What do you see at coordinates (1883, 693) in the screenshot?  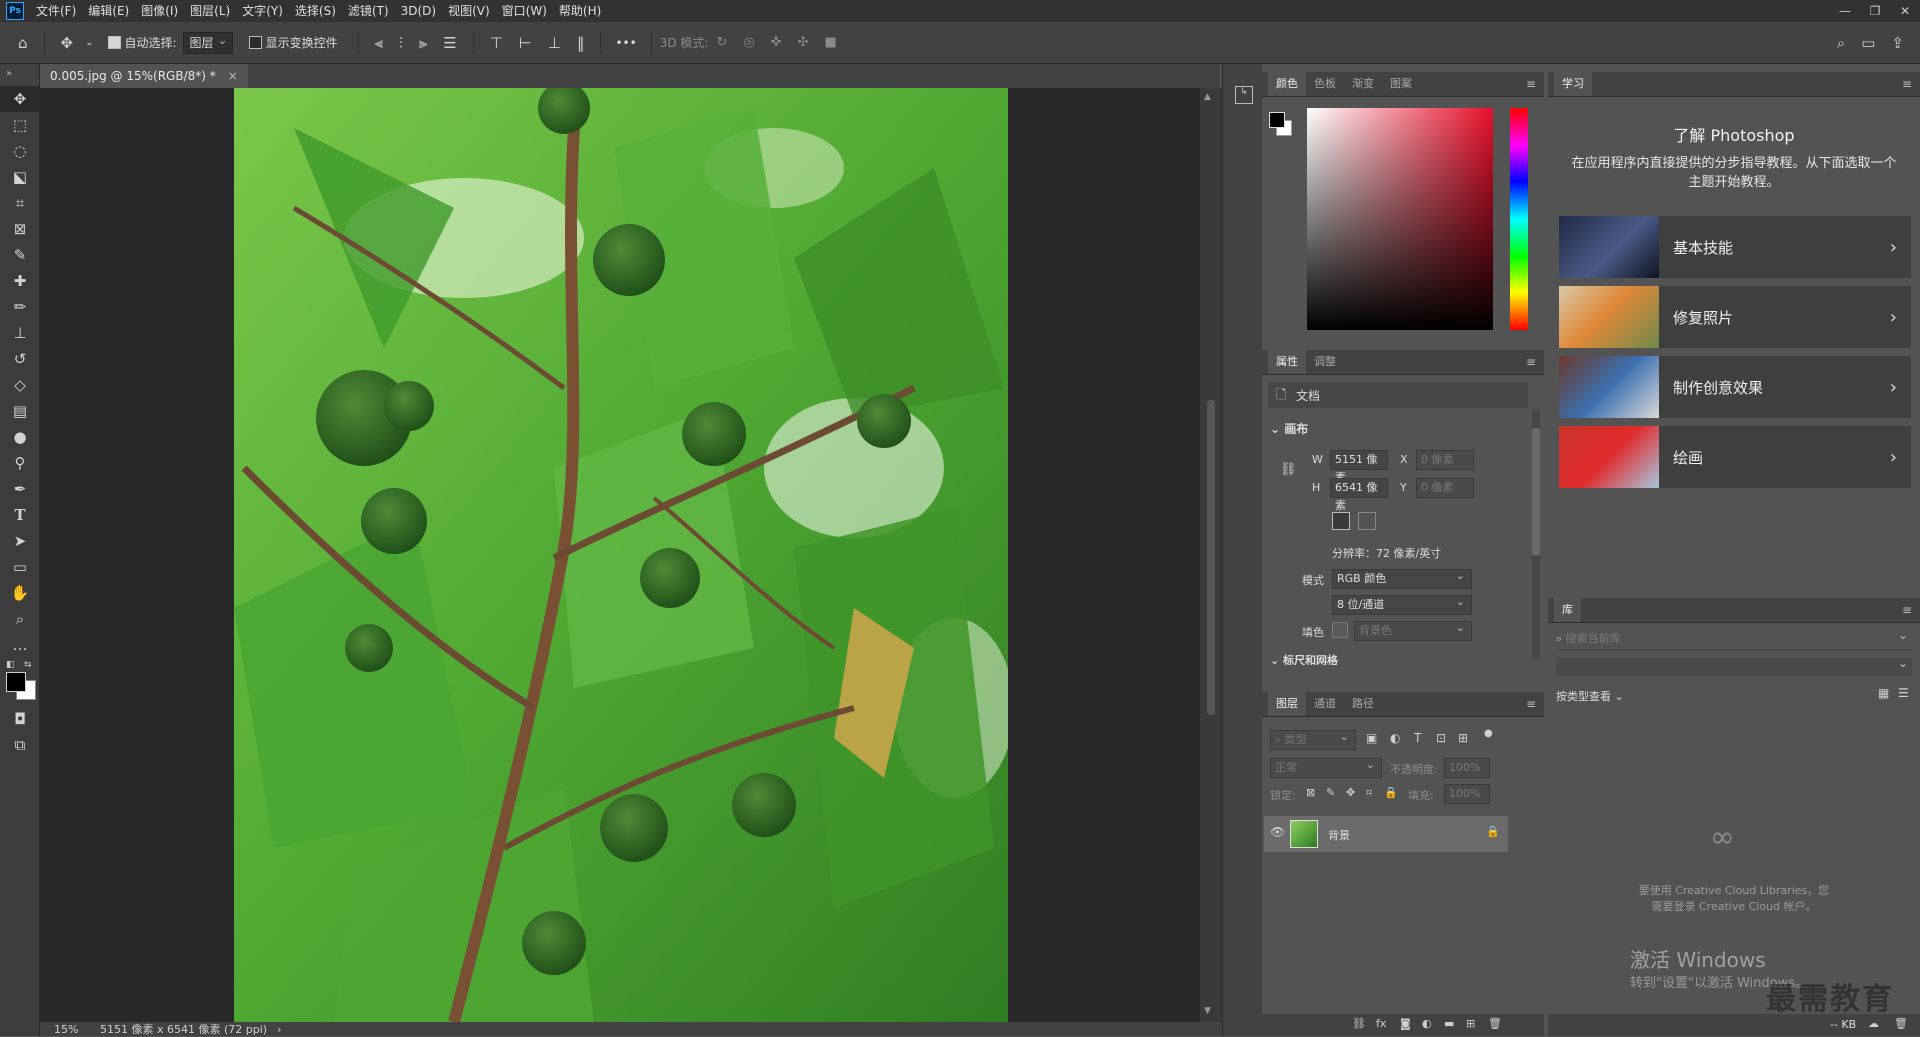 I see `grid-view-icon: ▦` at bounding box center [1883, 693].